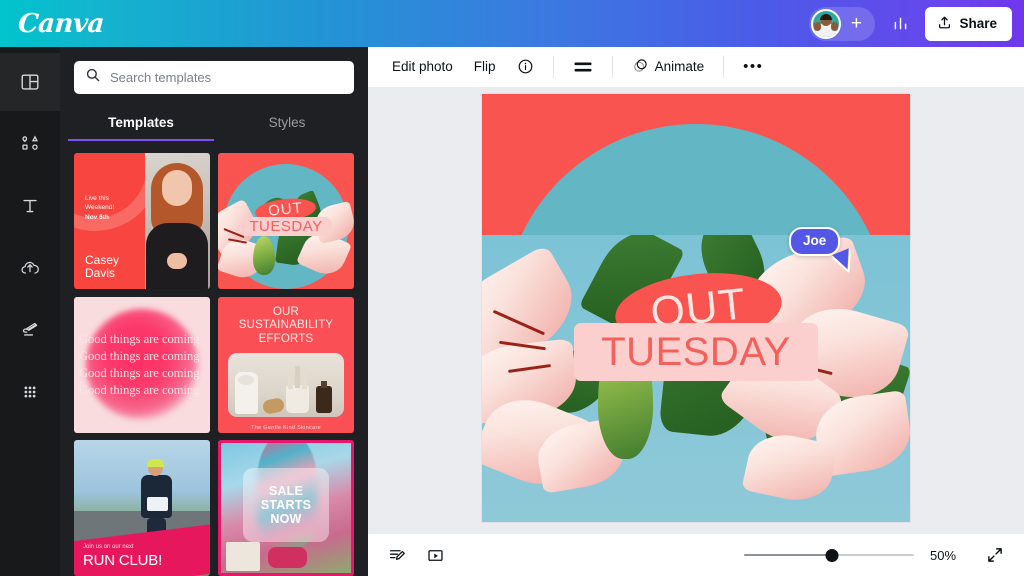 The height and width of the screenshot is (576, 1024). Describe the element at coordinates (696, 555) in the screenshot. I see `bottom-bar: 50%` at that location.